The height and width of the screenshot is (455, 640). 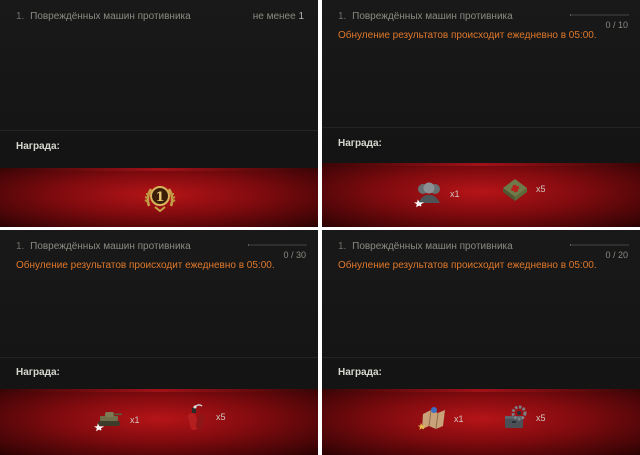 I want to click on fire-extinguisher-icon, so click(x=196, y=417).